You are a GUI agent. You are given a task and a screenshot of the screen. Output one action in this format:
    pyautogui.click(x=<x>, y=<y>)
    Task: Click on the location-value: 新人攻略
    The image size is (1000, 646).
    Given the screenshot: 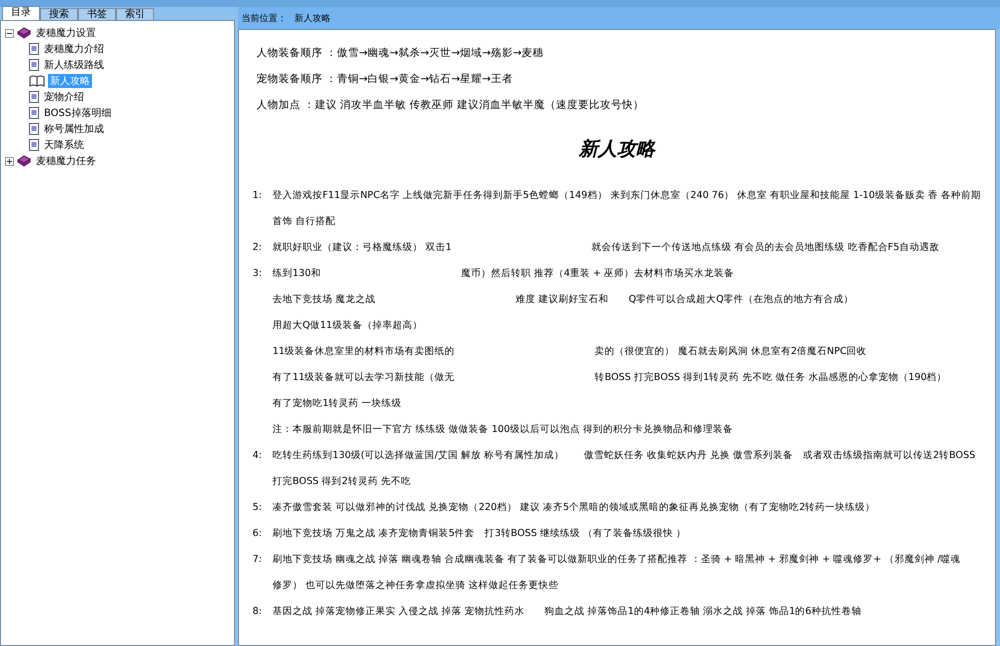 What is the action you would take?
    pyautogui.click(x=312, y=18)
    